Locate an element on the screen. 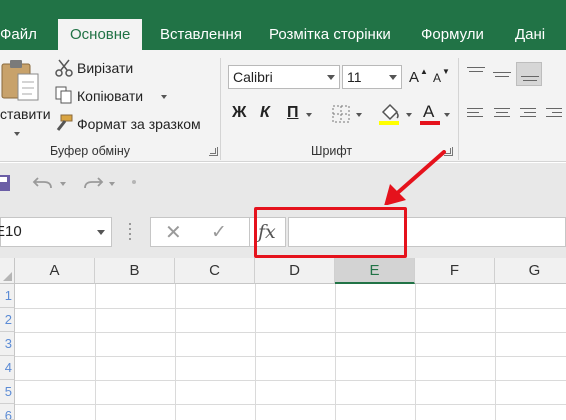  quick-access-toolbar is located at coordinates (283, 178).